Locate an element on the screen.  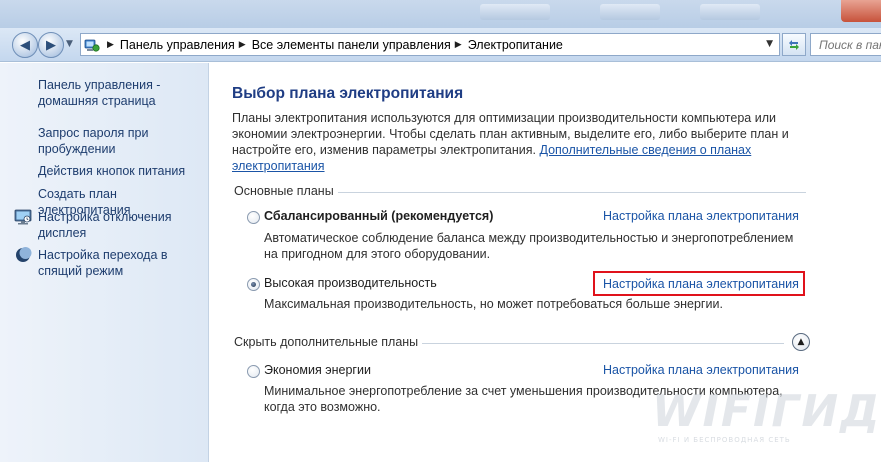
watermark-title: WIFIГИД is located at coordinates (766, 411).